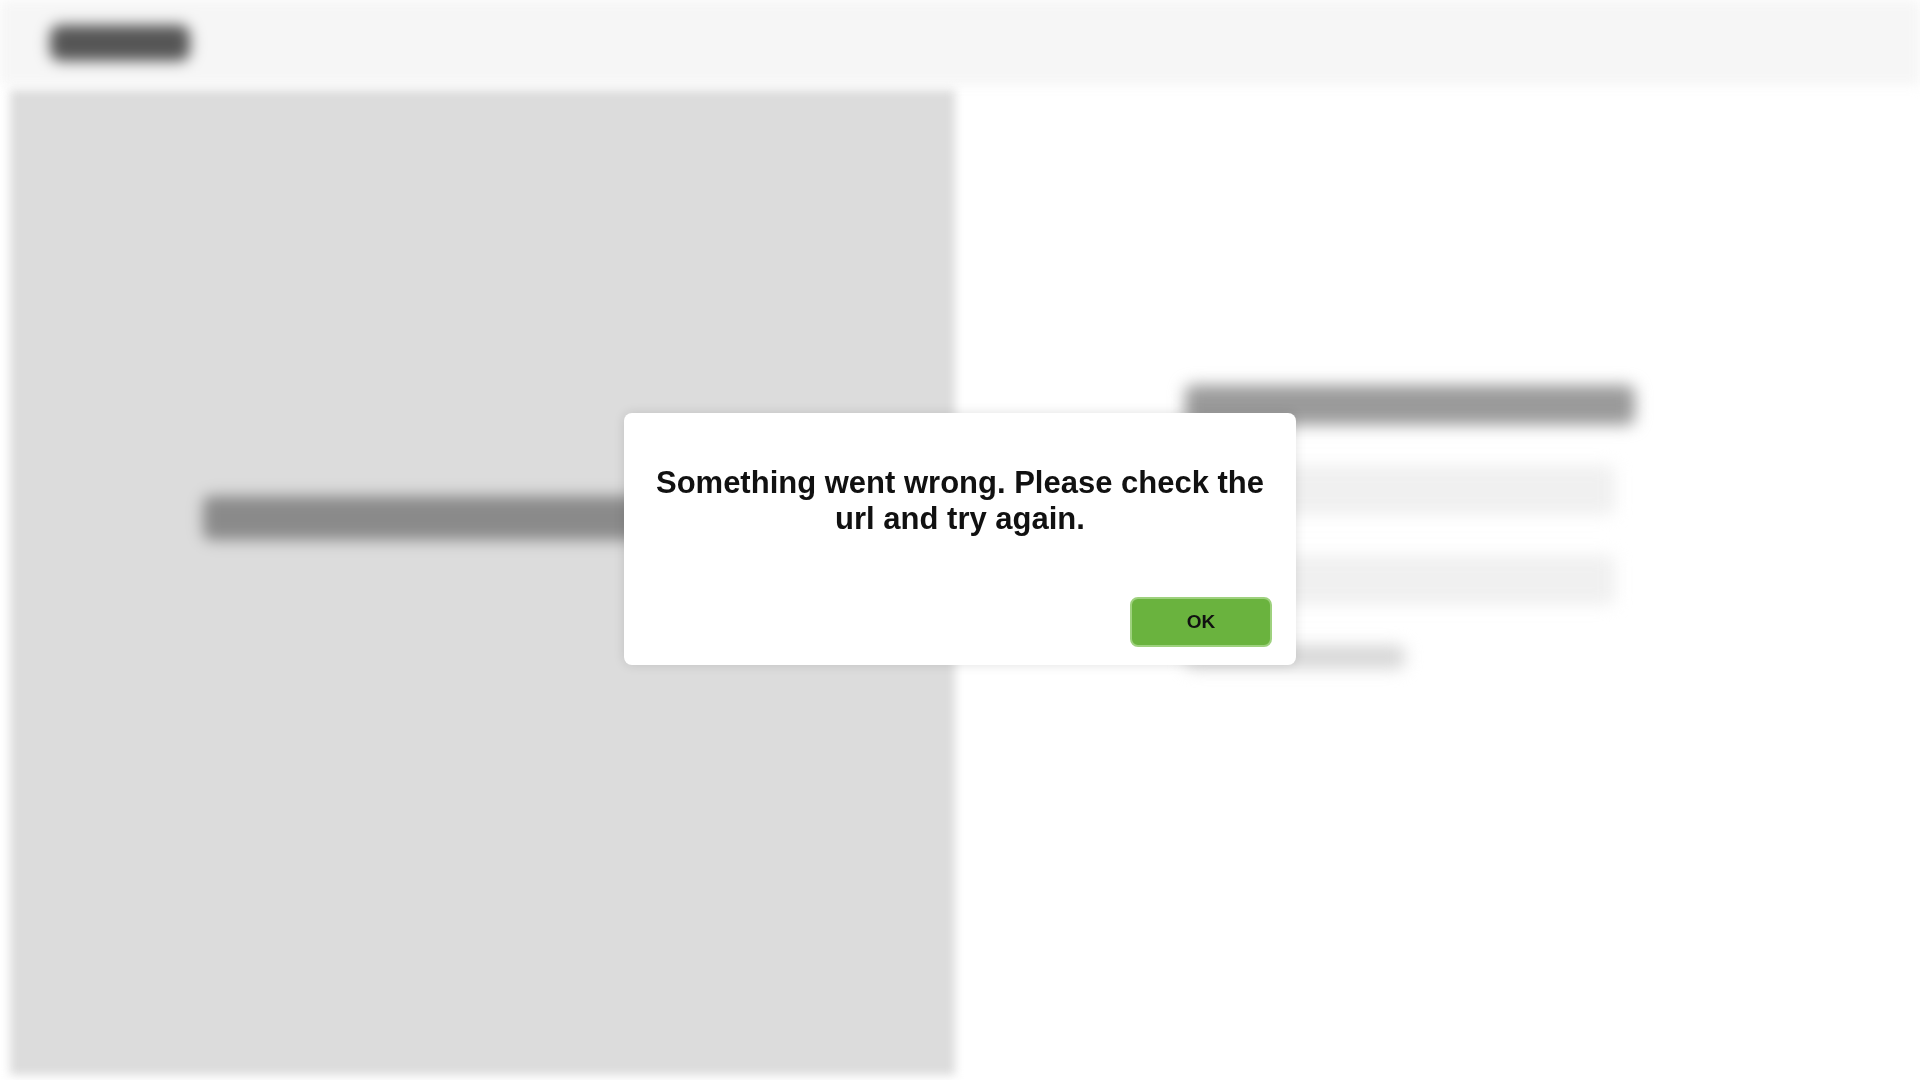 This screenshot has width=1920, height=1080. What do you see at coordinates (960, 501) in the screenshot?
I see `error-message: Something went wrong. Please check the url and try again.` at bounding box center [960, 501].